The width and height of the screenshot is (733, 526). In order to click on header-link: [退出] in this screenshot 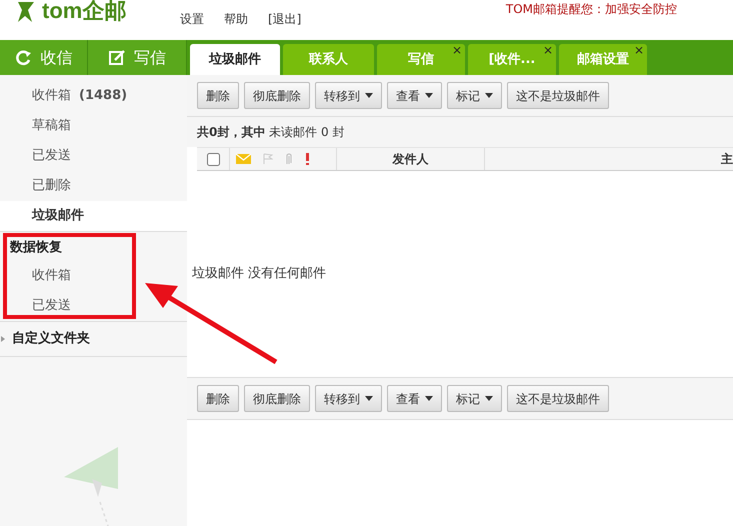, I will do `click(285, 19)`.